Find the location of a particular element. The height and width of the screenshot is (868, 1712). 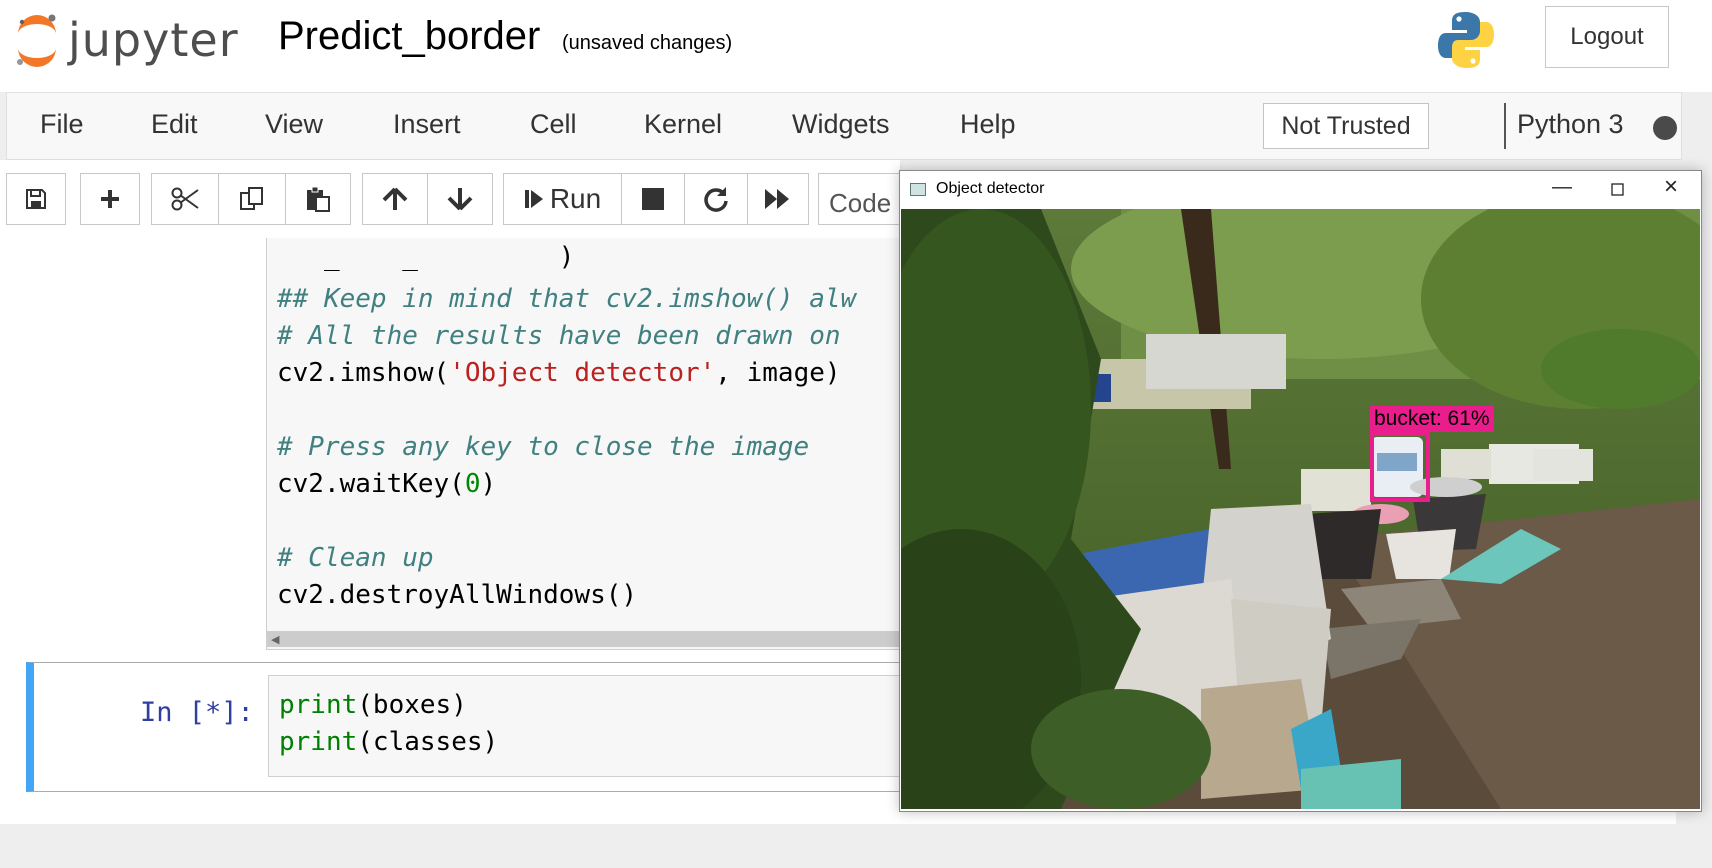

selected-code-cell: In [*]: print(boxes) print(classes) is located at coordinates (526, 727).